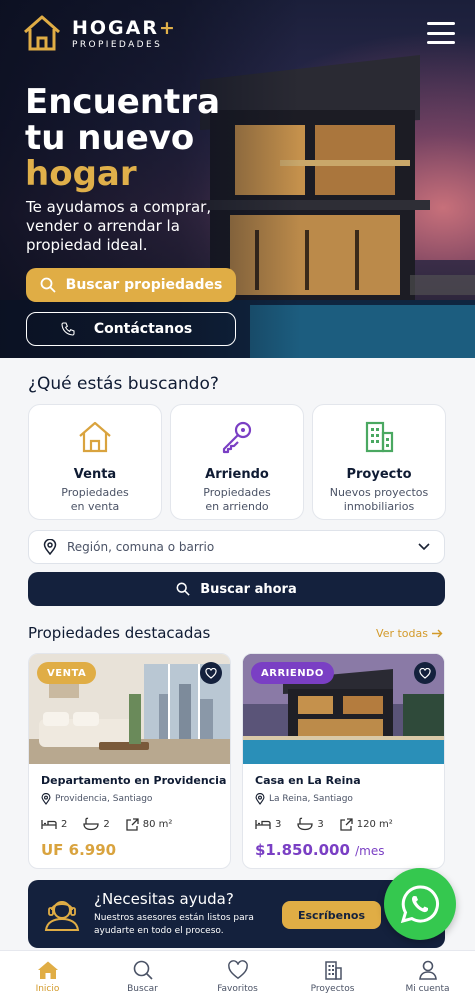 The height and width of the screenshot is (1001, 475). What do you see at coordinates (134, 780) in the screenshot?
I see `property-name: Departamento en Providencia` at bounding box center [134, 780].